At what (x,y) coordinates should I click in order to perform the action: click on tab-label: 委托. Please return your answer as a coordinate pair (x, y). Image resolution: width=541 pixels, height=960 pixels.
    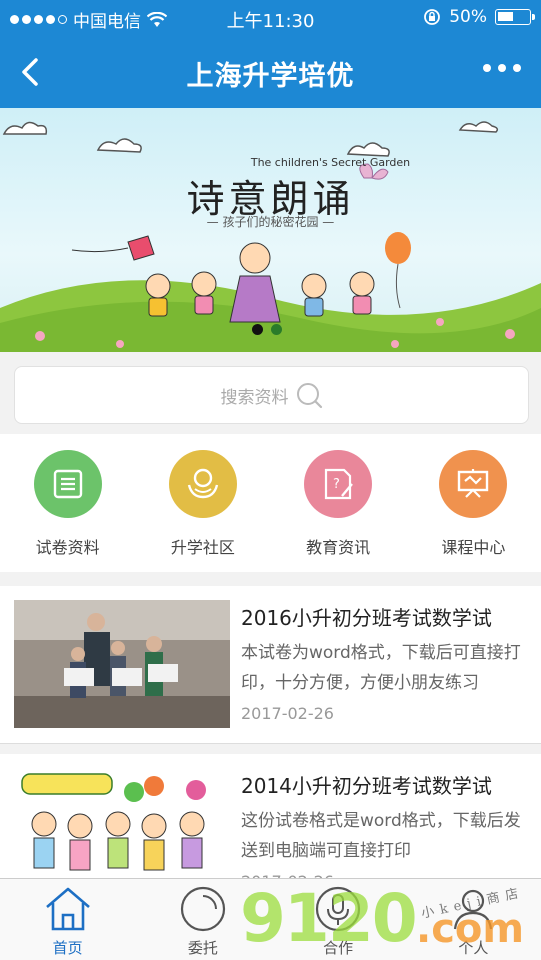
    Looking at the image, I should click on (202, 948).